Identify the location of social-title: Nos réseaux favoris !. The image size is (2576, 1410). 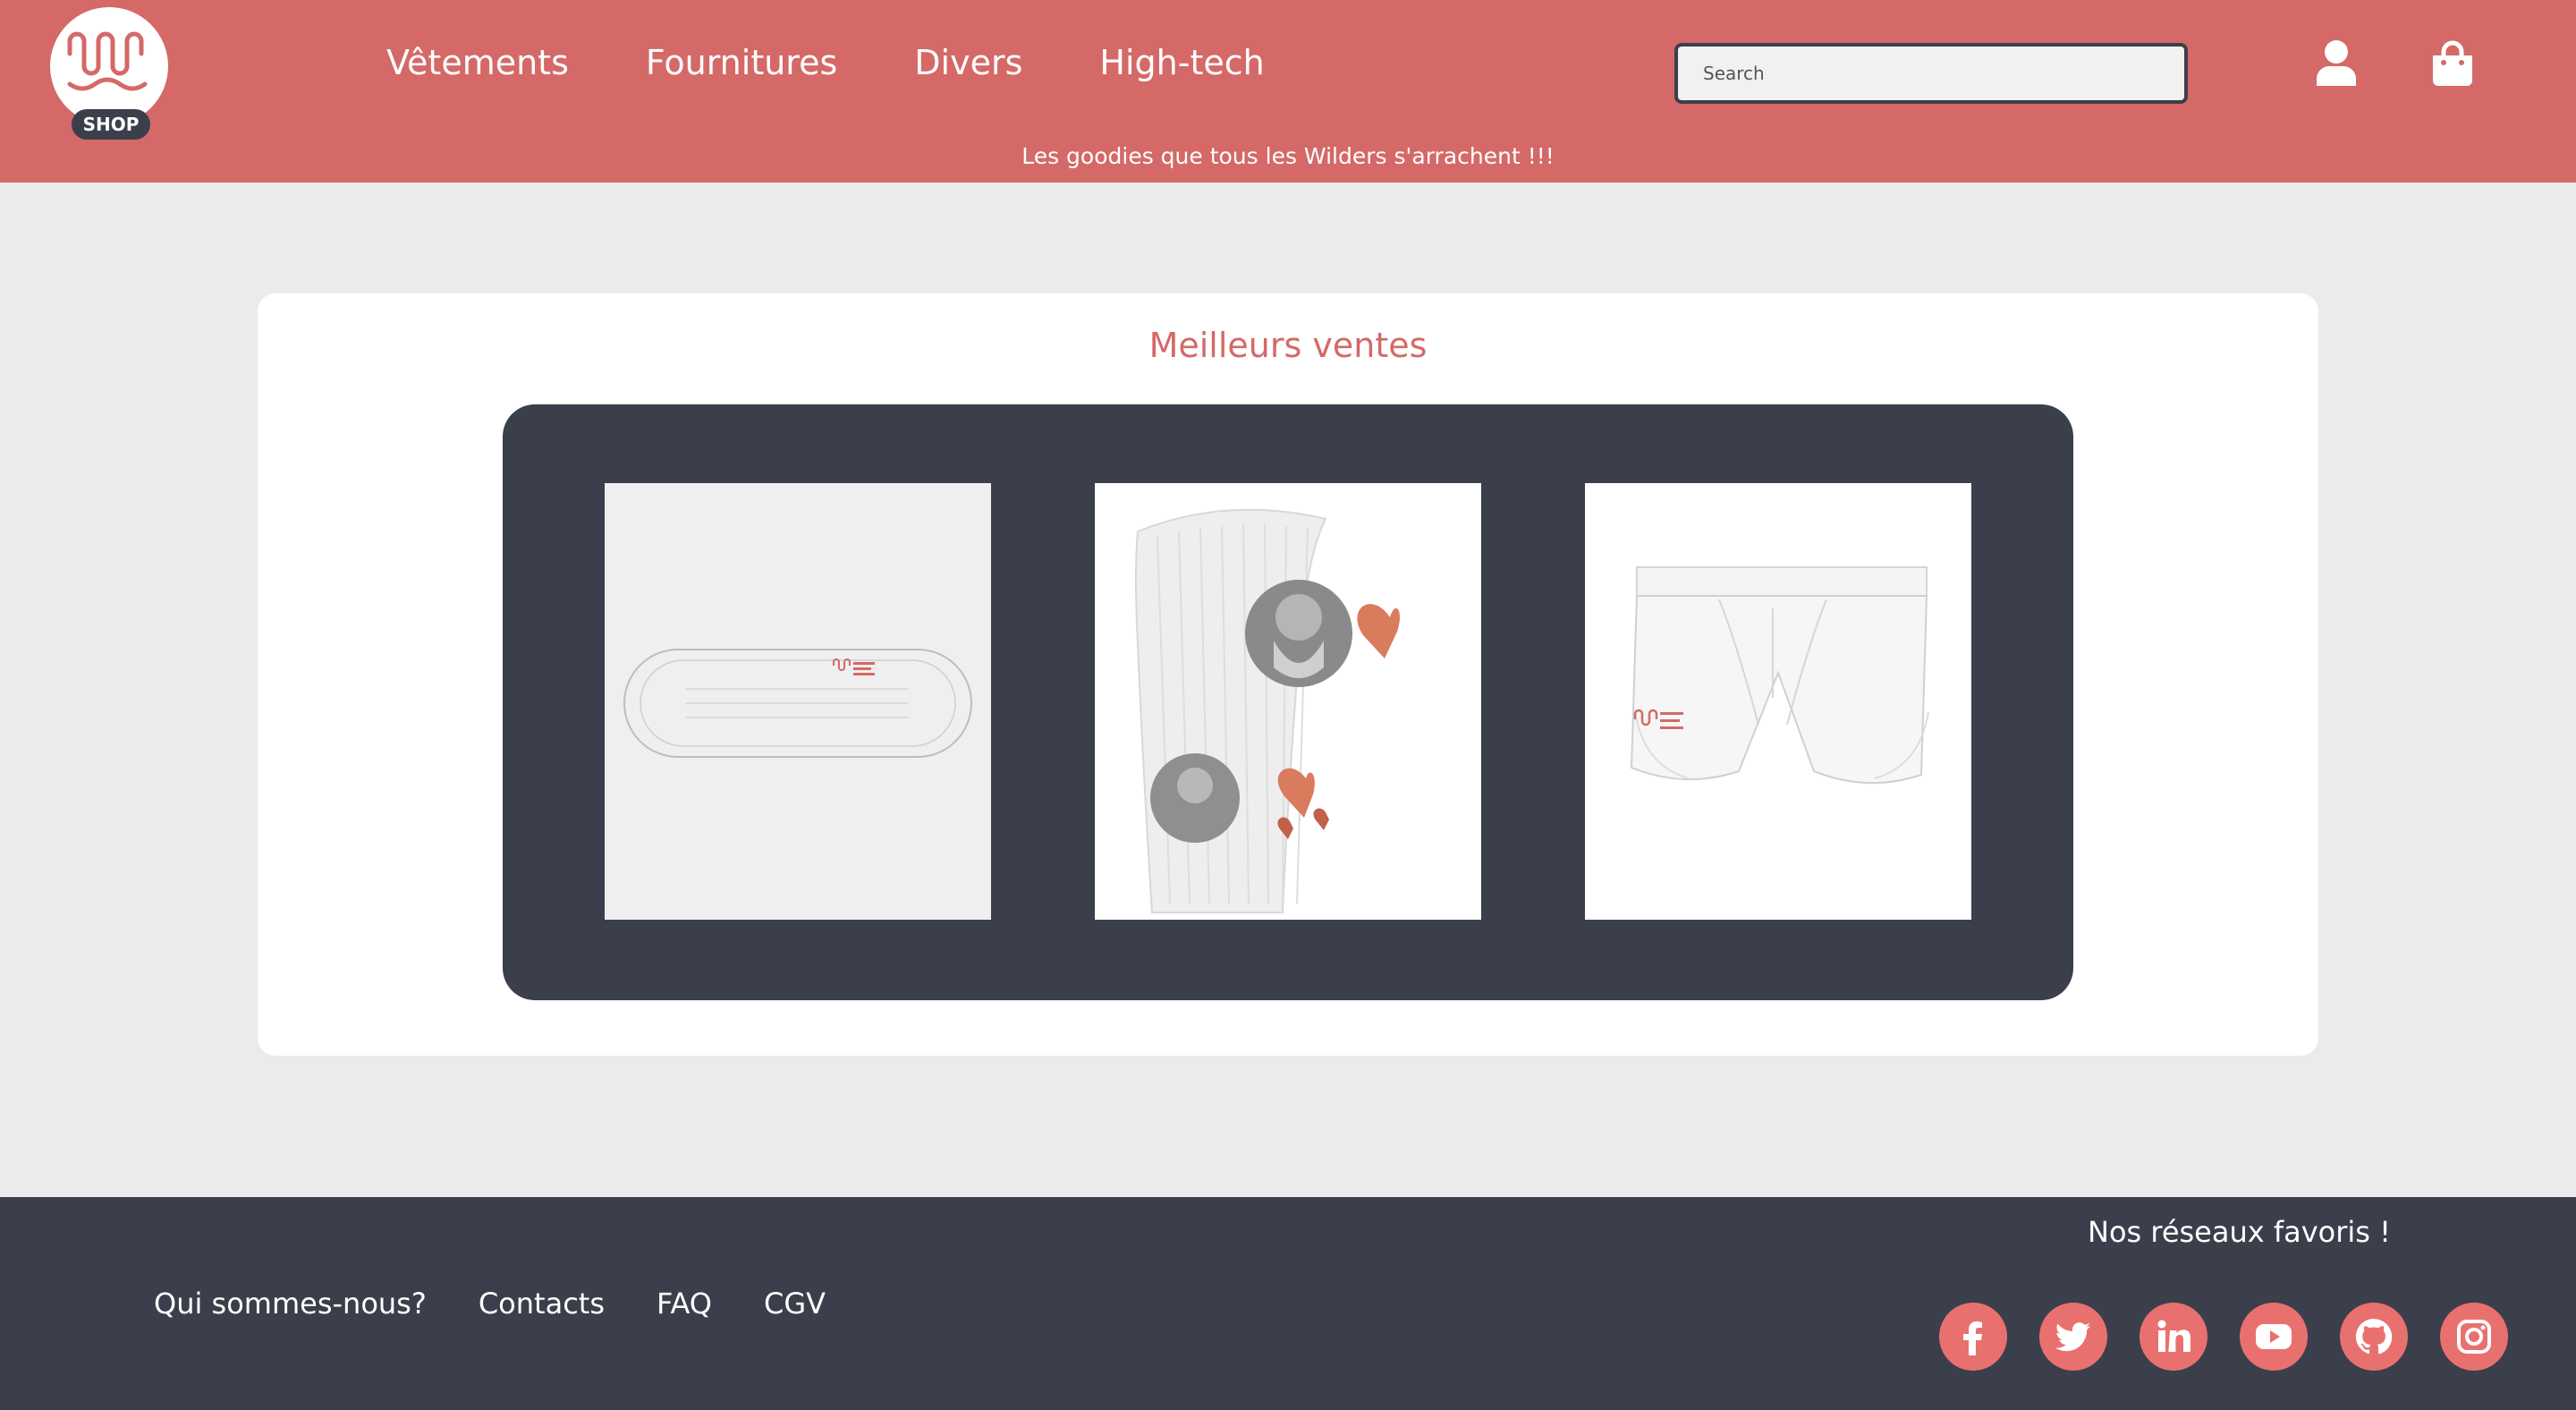
(2239, 1232).